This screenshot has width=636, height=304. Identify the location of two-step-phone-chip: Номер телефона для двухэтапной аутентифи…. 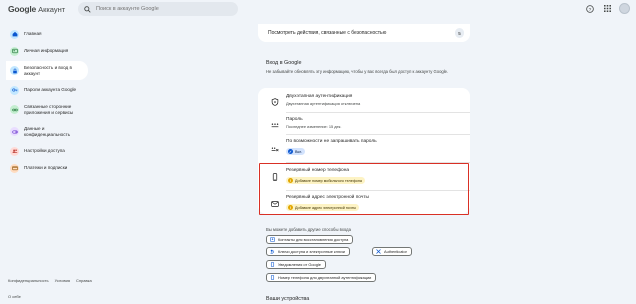
(321, 277).